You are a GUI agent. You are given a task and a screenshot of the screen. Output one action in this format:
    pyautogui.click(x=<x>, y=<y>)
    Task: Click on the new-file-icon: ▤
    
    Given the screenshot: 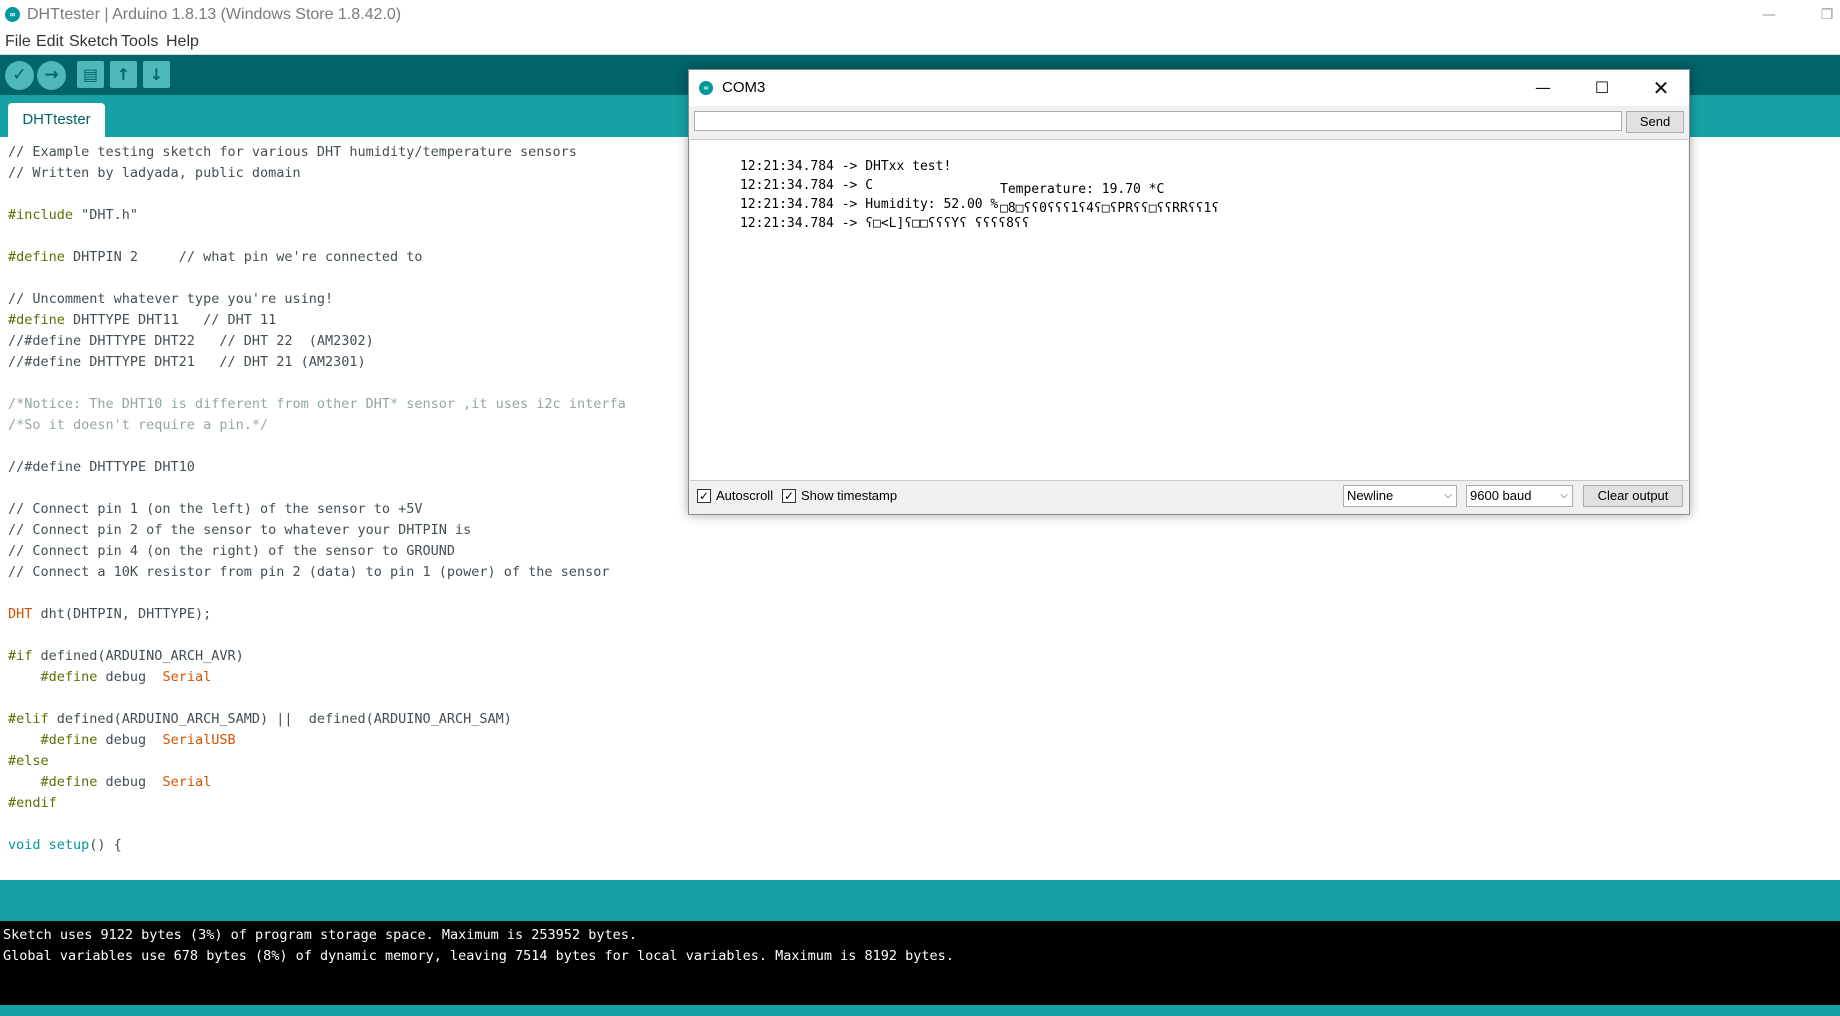 What is the action you would take?
    pyautogui.click(x=90, y=74)
    